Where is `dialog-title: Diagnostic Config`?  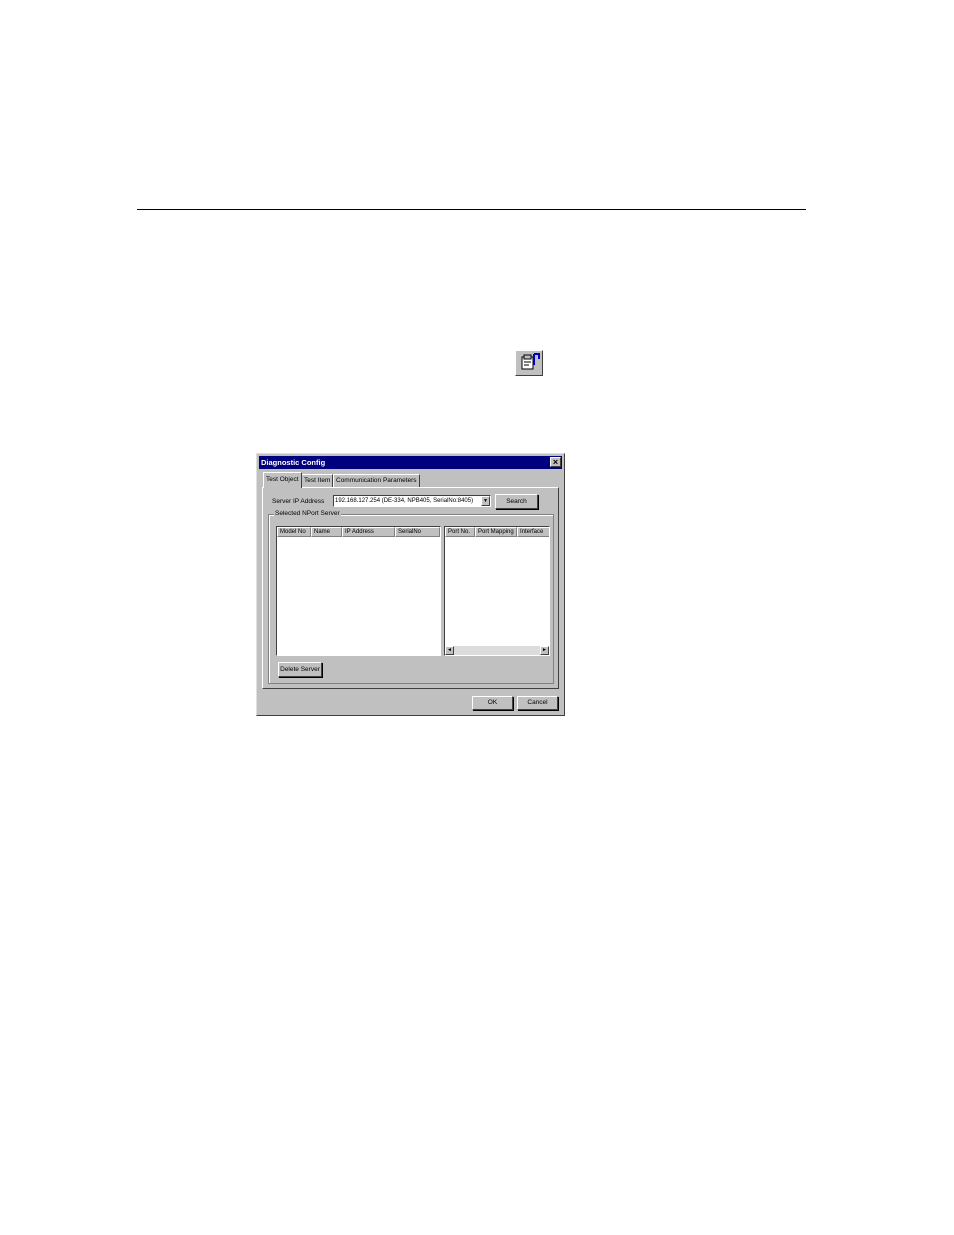
dialog-title: Diagnostic Config is located at coordinates (293, 462).